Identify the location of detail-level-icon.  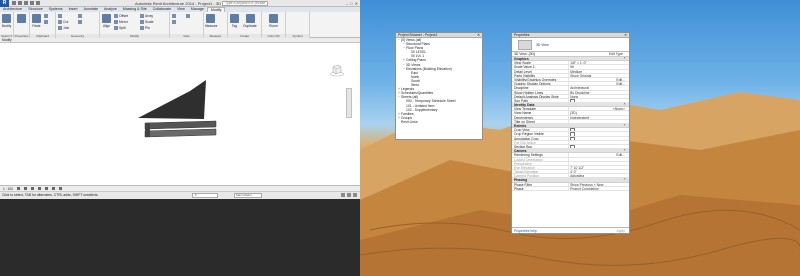
(19, 188).